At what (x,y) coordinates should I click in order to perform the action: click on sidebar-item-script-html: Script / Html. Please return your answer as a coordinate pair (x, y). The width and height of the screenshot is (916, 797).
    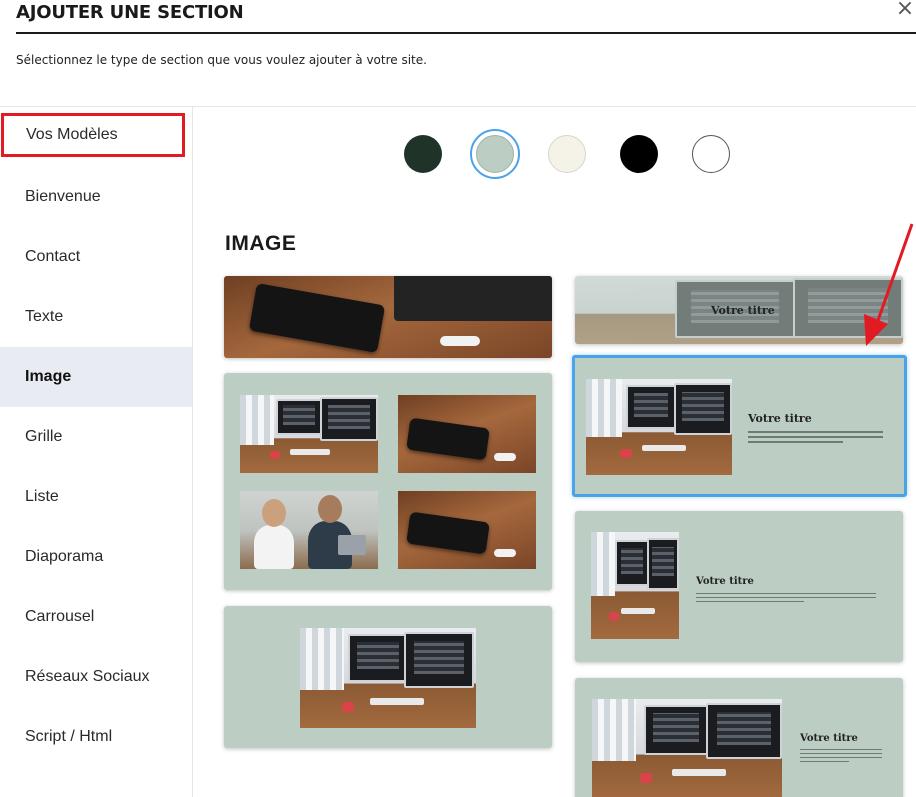
    Looking at the image, I should click on (96, 737).